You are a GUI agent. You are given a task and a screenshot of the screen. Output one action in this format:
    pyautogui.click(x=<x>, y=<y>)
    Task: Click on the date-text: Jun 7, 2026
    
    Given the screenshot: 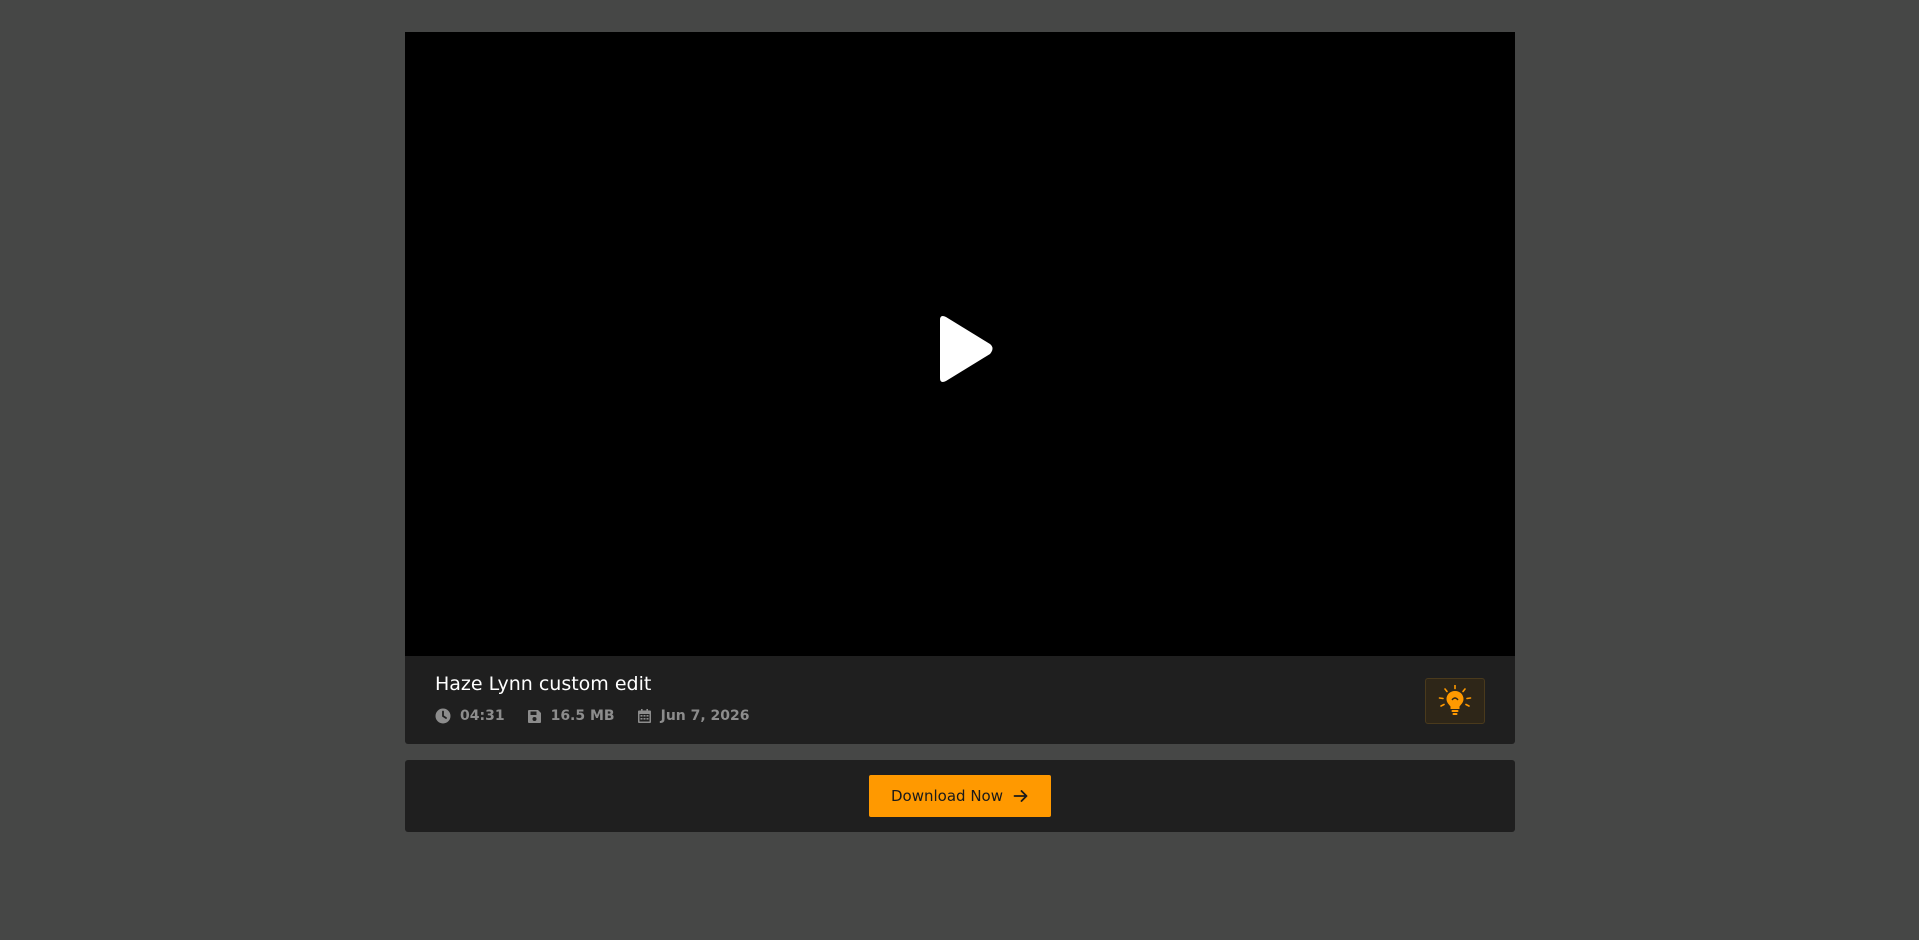 What is the action you would take?
    pyautogui.click(x=705, y=716)
    